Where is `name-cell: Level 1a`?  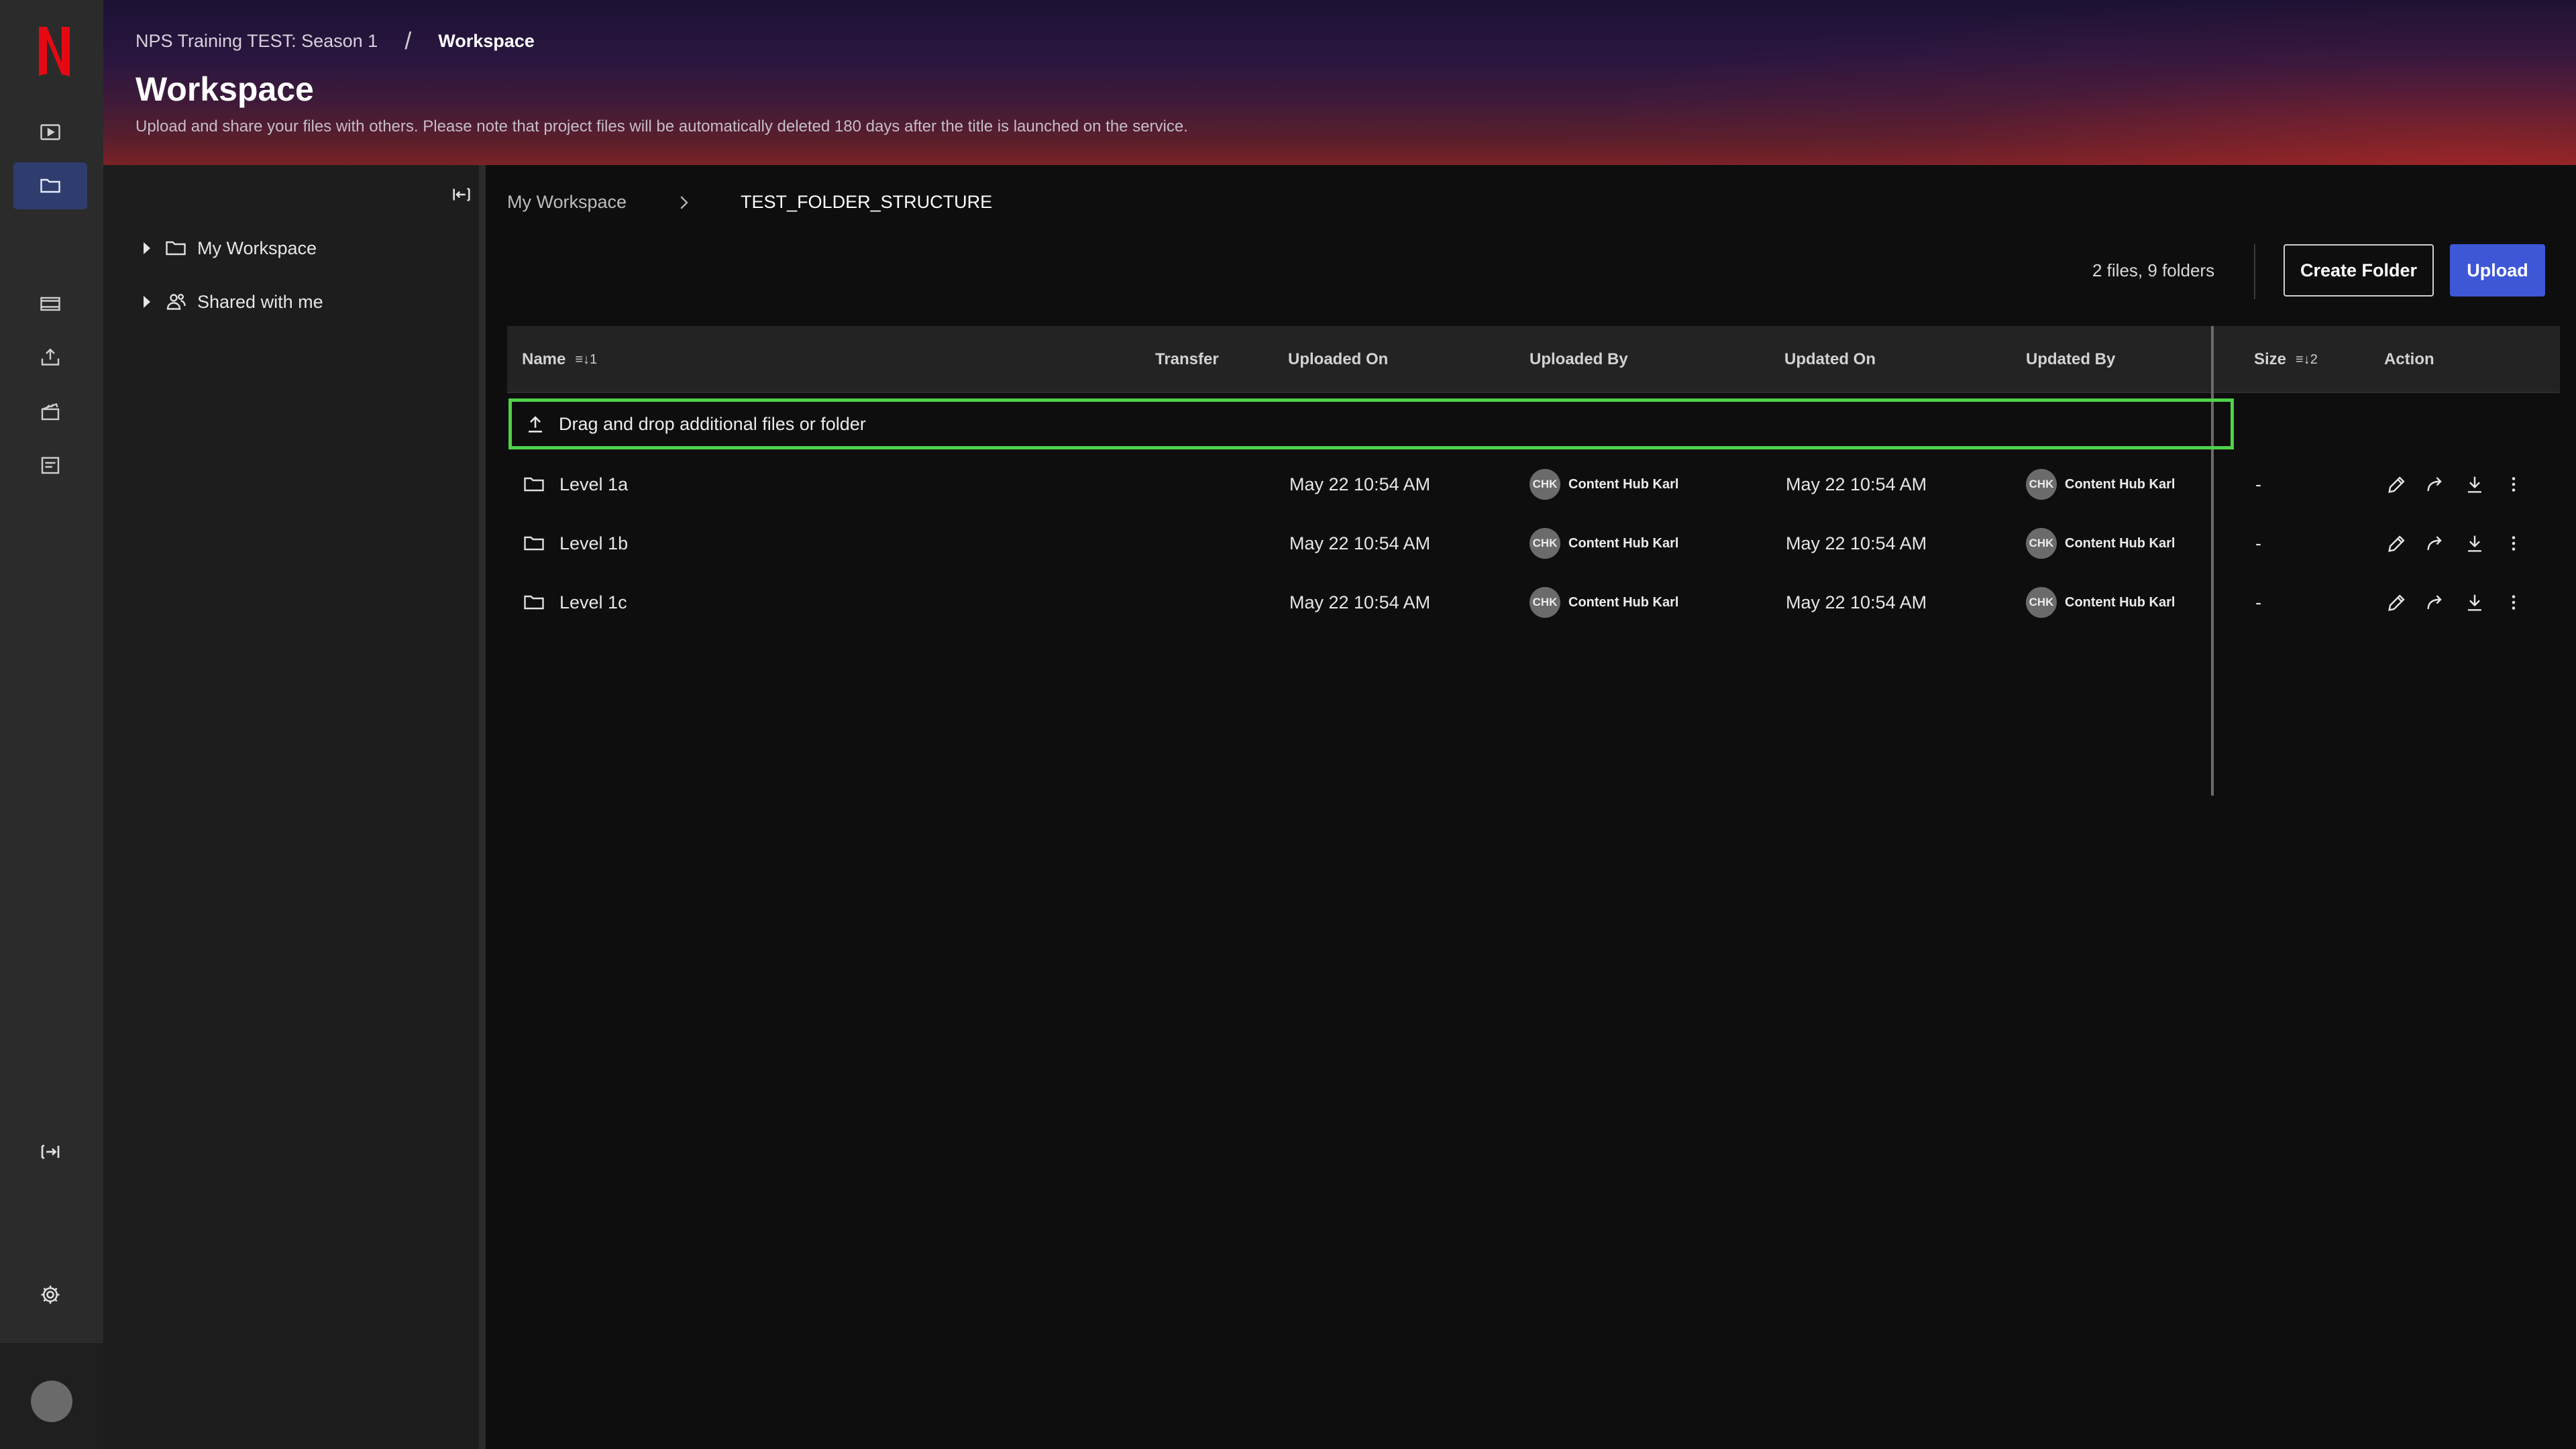
name-cell: Level 1a is located at coordinates (575, 484).